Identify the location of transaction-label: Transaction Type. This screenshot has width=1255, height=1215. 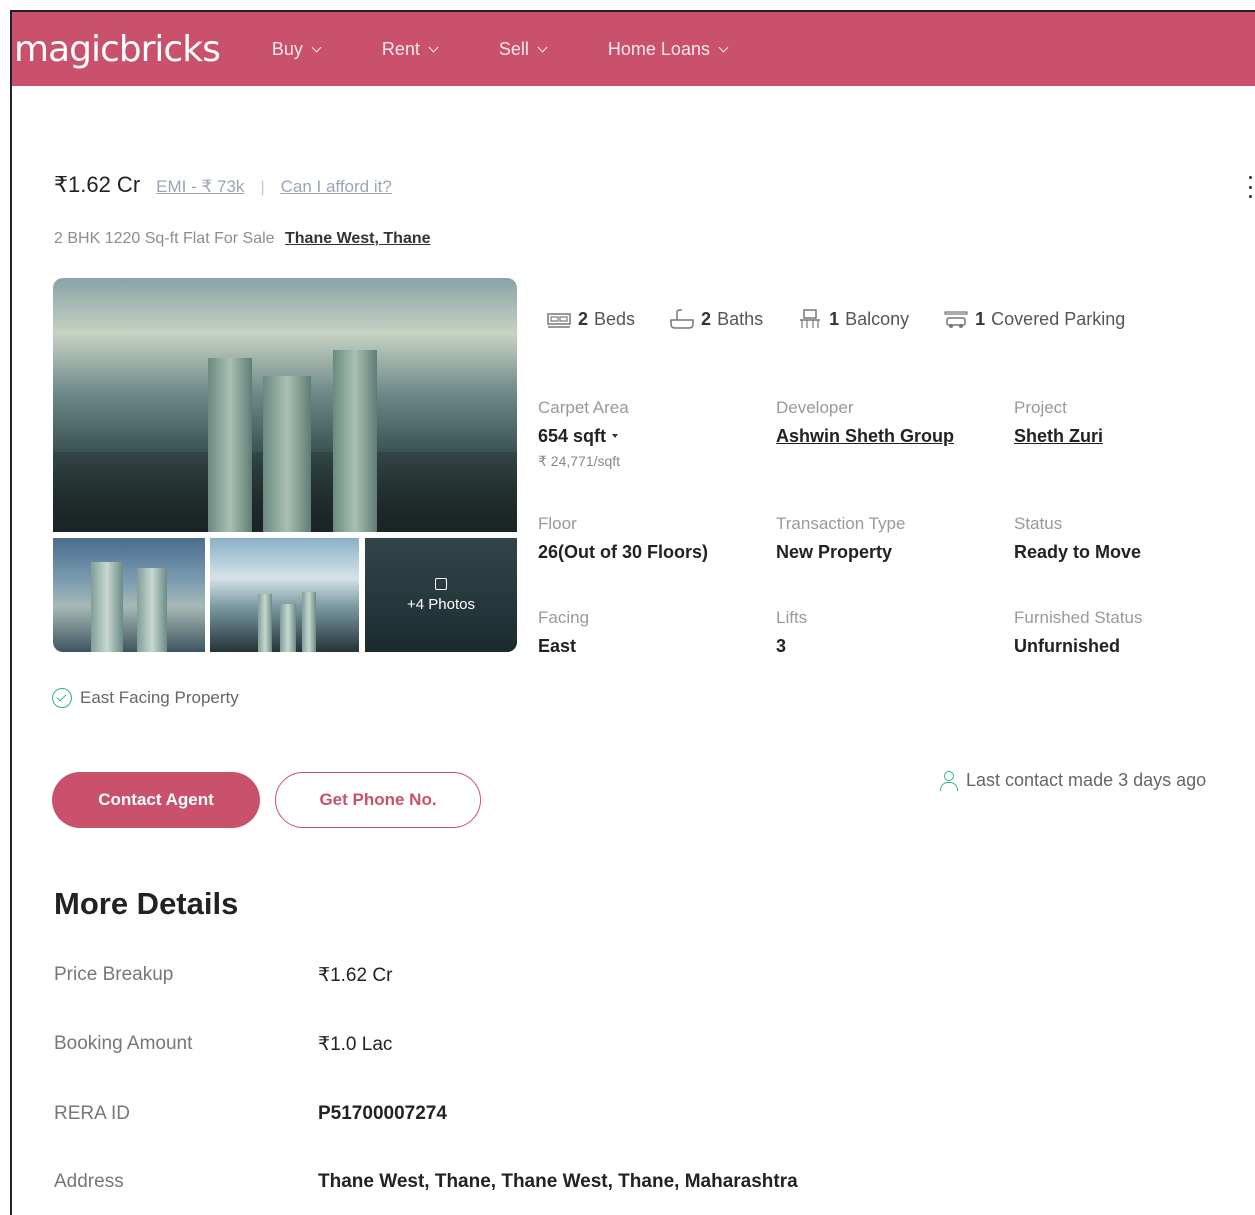
(841, 523).